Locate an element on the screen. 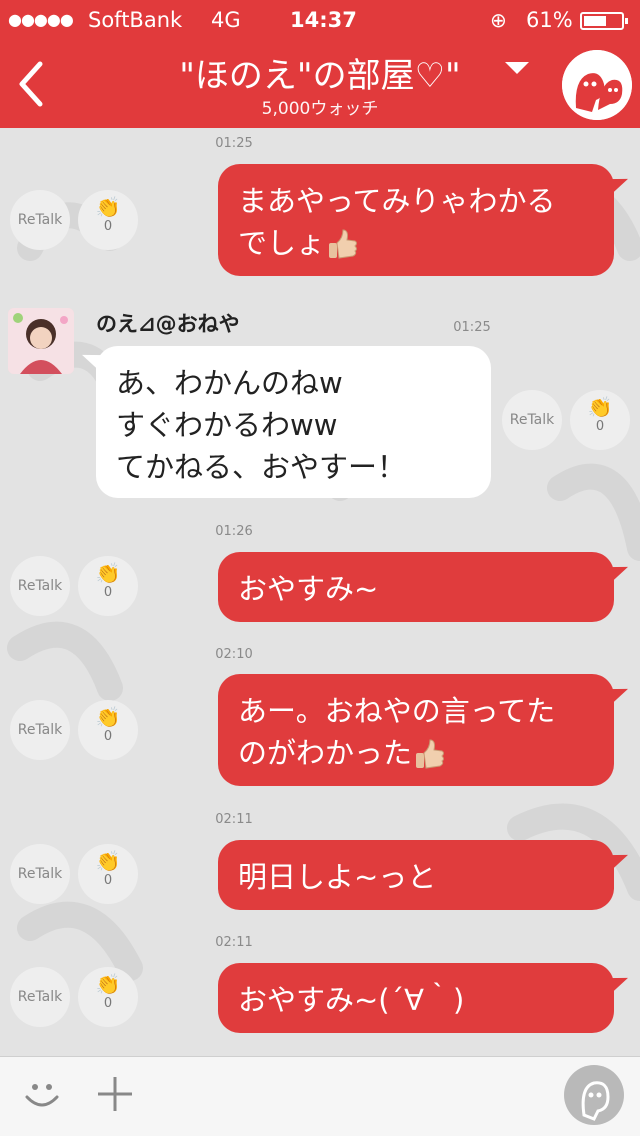  message-text: すぐわかるわww is located at coordinates (227, 425).